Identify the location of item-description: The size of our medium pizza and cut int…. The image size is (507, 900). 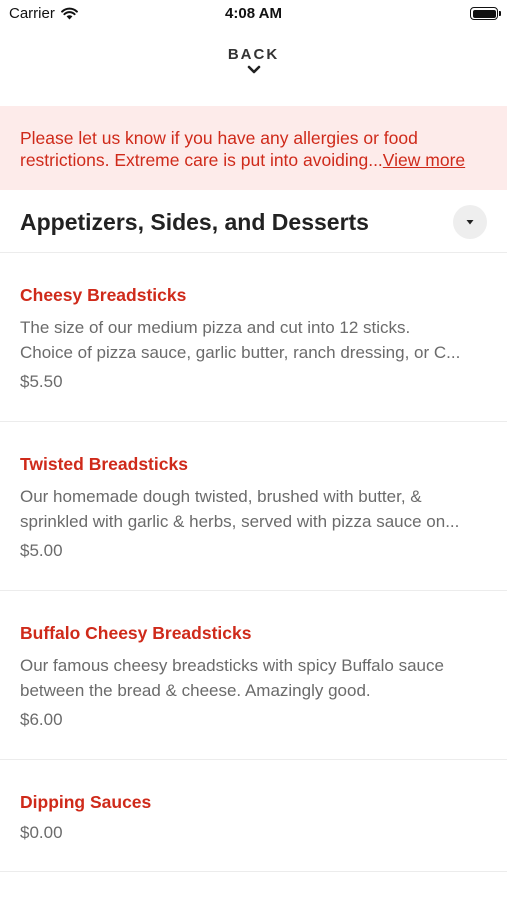
(253, 340).